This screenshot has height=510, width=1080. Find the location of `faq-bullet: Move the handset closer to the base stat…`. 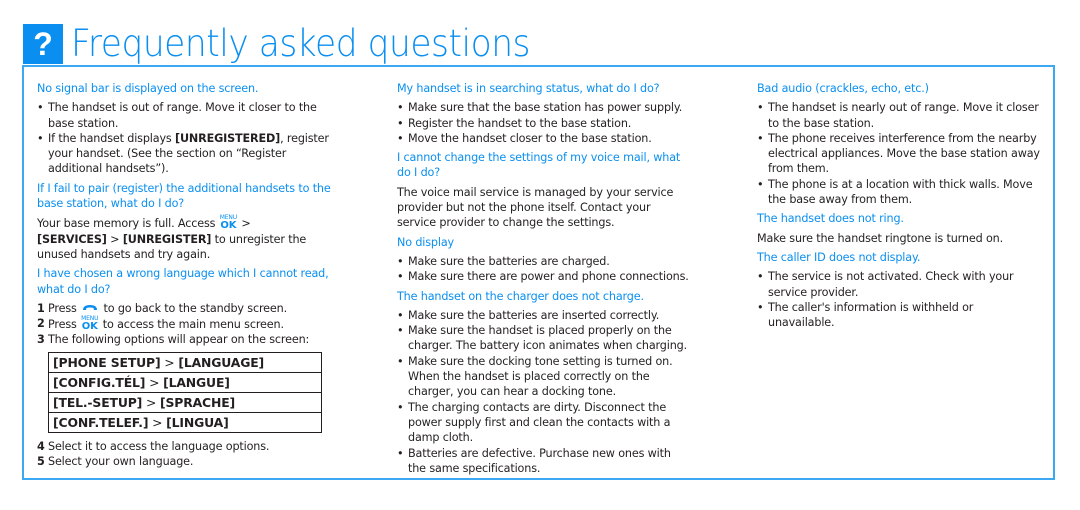

faq-bullet: Move the handset closer to the base stat… is located at coordinates (544, 139).